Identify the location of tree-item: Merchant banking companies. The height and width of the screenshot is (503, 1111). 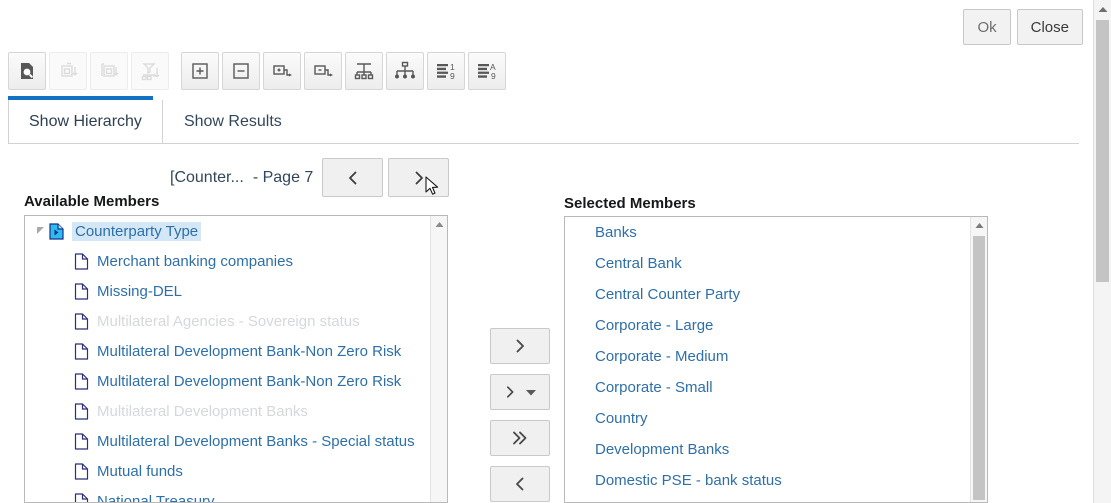
(227, 261).